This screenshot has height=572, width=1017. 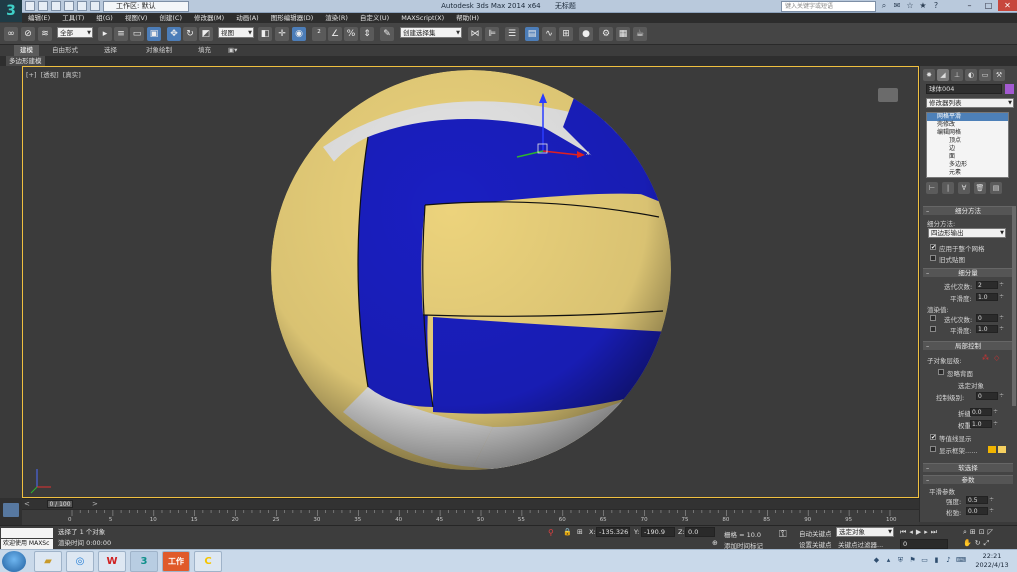 What do you see at coordinates (30, 6) in the screenshot?
I see `new-file-icon` at bounding box center [30, 6].